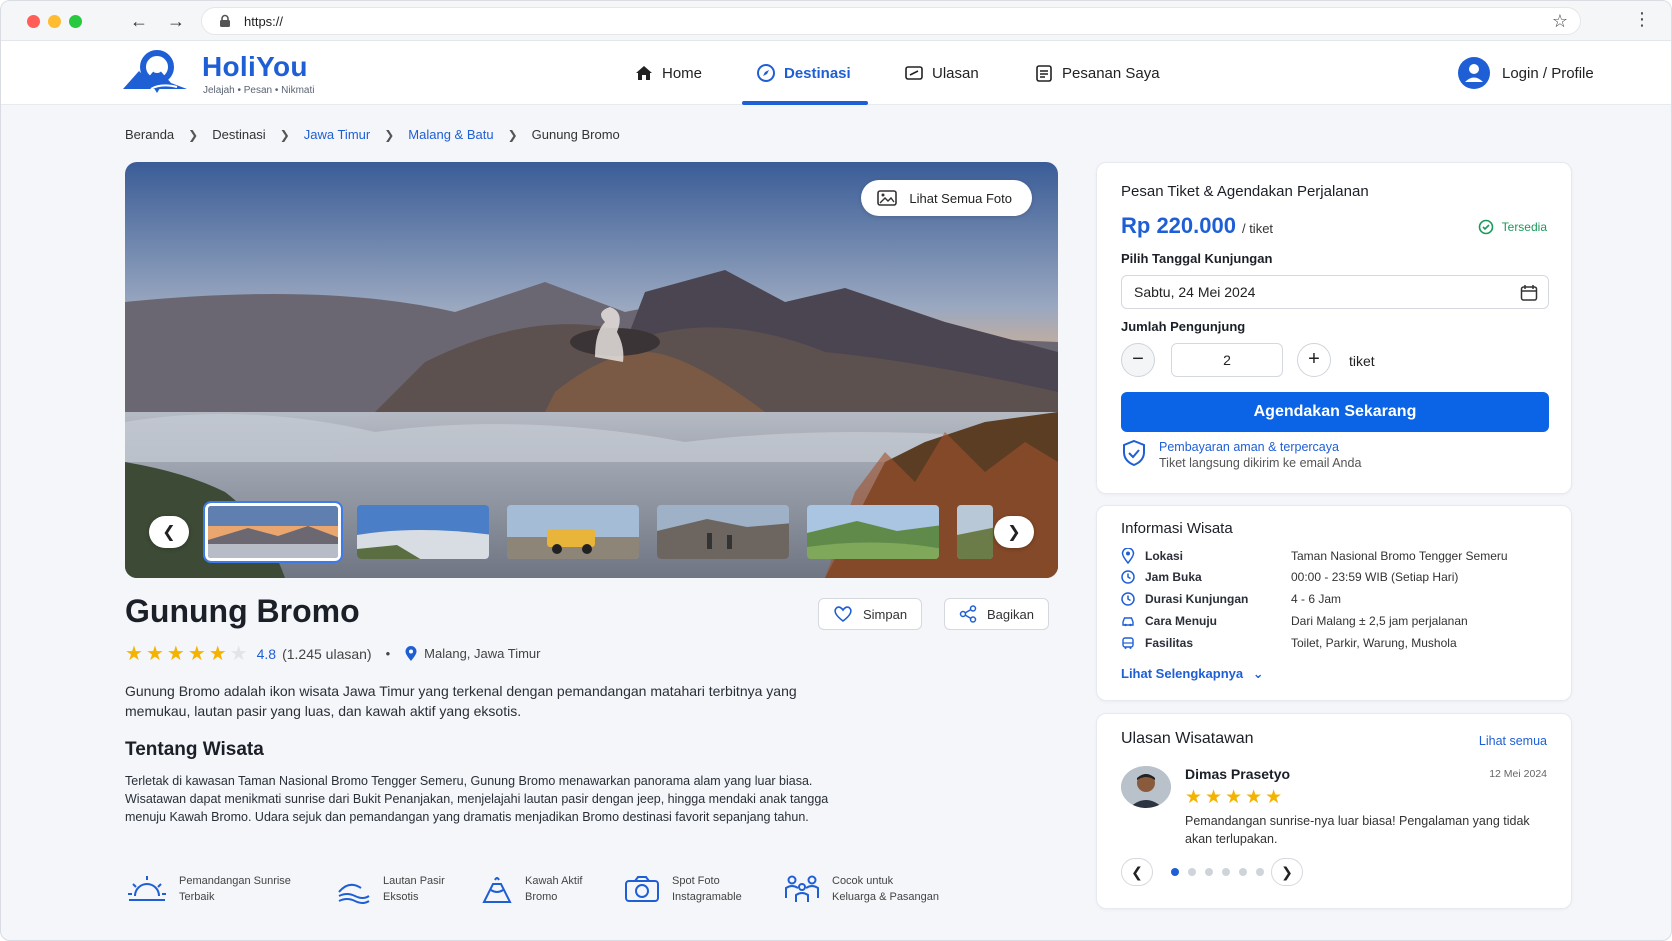  I want to click on review-prev-button: ❮, so click(1137, 872).